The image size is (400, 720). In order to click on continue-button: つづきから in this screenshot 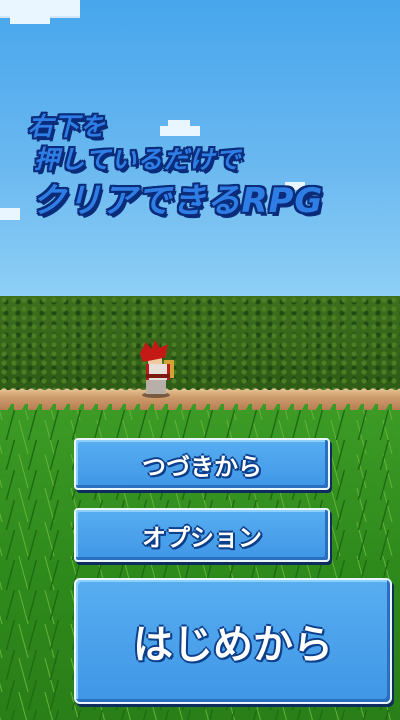, I will do `click(202, 464)`.